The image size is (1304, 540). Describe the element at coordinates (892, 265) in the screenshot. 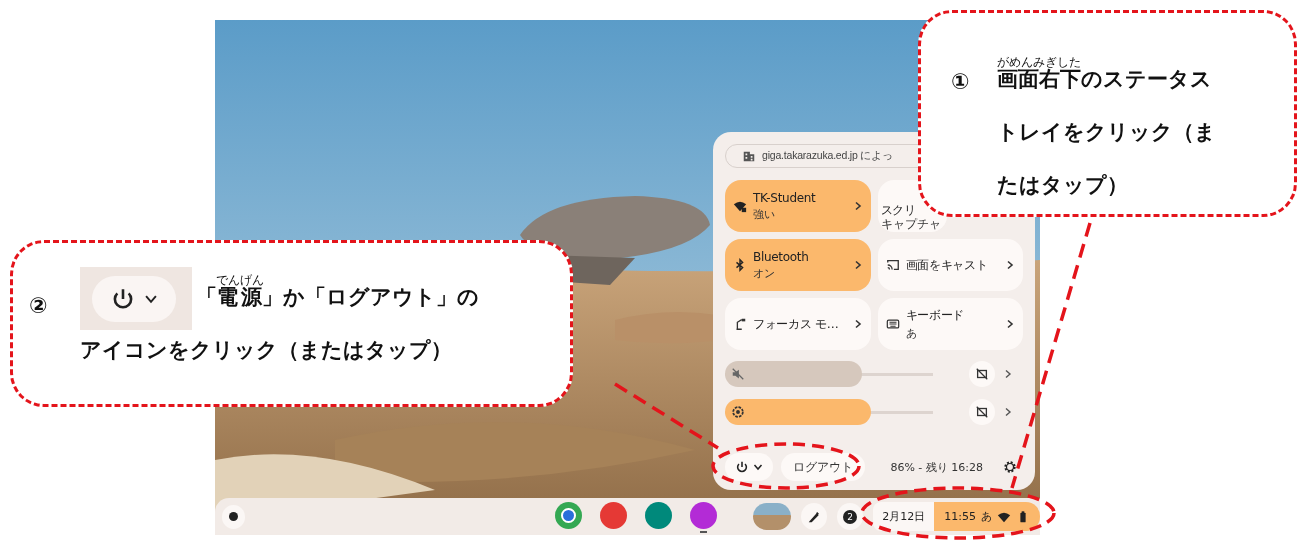

I see `cast-icon` at that location.